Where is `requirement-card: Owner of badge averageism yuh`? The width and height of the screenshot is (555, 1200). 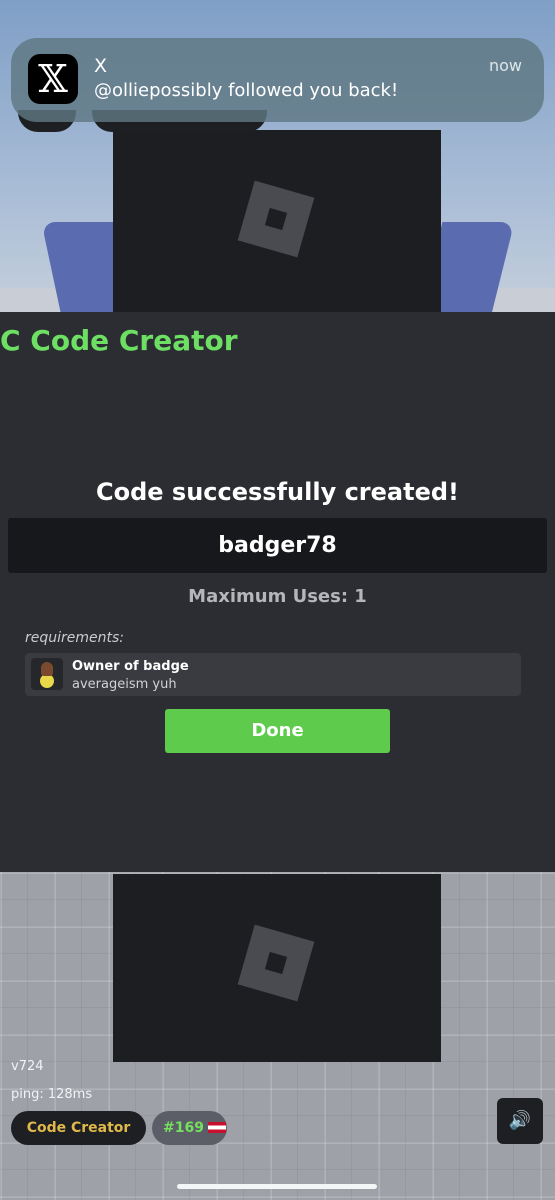
requirement-card: Owner of badge averageism yuh is located at coordinates (273, 674).